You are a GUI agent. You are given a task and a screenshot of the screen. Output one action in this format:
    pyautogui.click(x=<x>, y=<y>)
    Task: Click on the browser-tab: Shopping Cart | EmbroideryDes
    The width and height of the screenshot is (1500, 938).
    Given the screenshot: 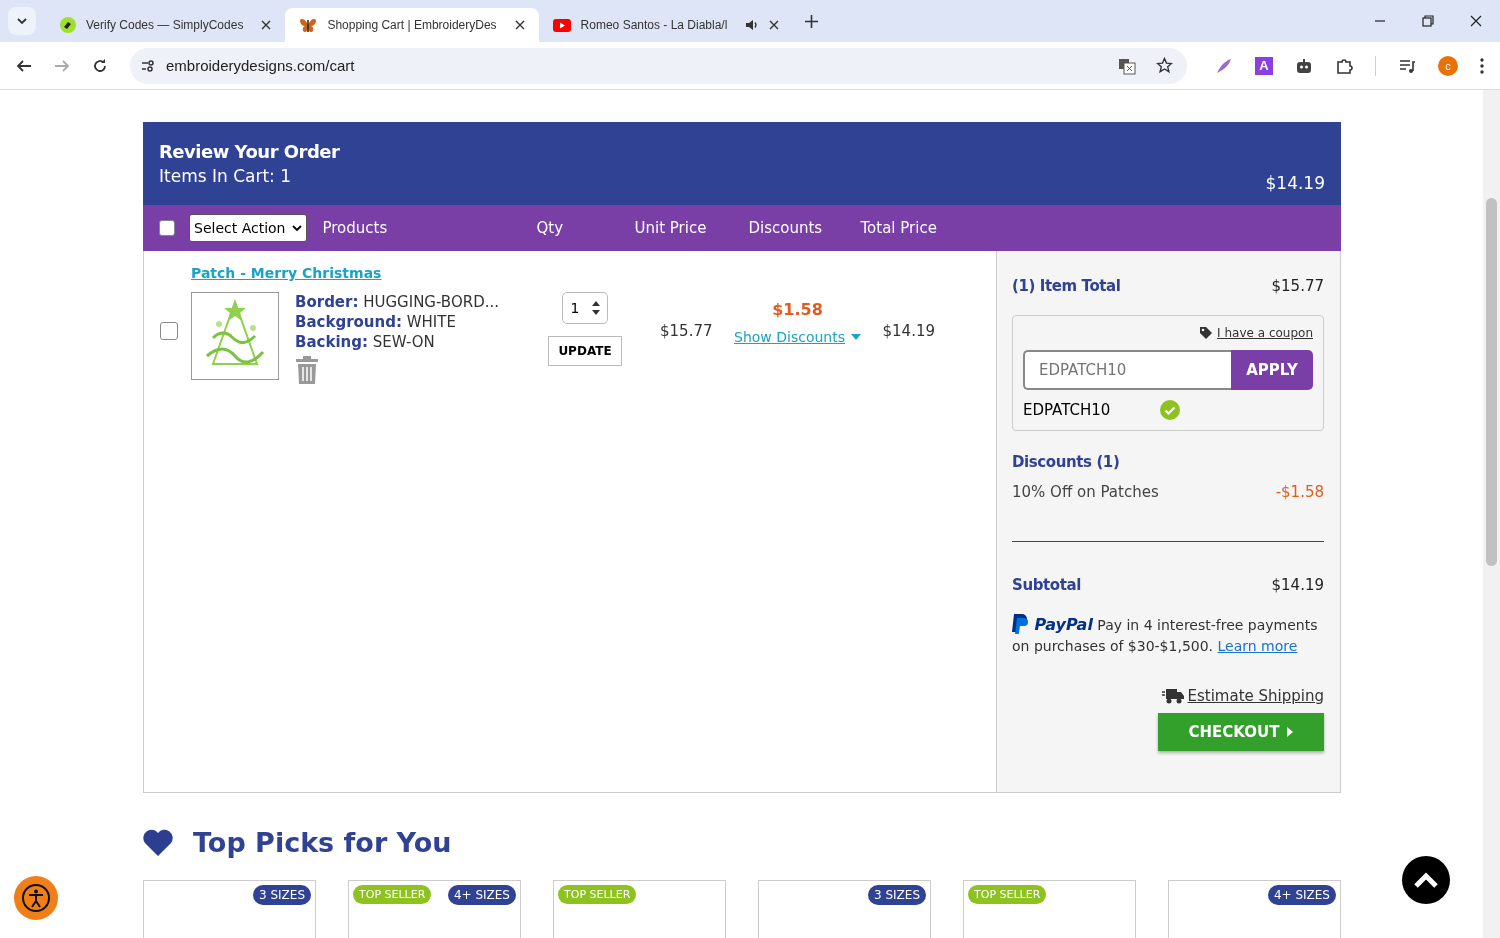 What is the action you would take?
    pyautogui.click(x=412, y=25)
    